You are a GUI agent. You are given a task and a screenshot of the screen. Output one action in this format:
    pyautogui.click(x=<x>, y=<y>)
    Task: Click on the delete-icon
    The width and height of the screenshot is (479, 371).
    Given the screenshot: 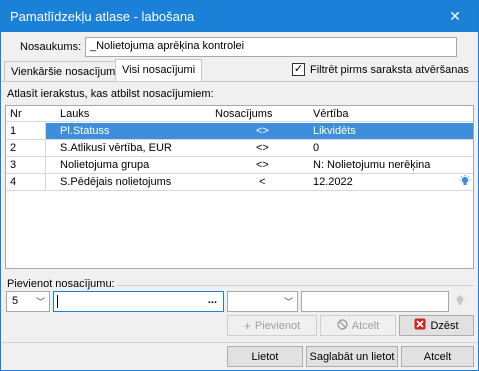 What is the action you would take?
    pyautogui.click(x=420, y=325)
    